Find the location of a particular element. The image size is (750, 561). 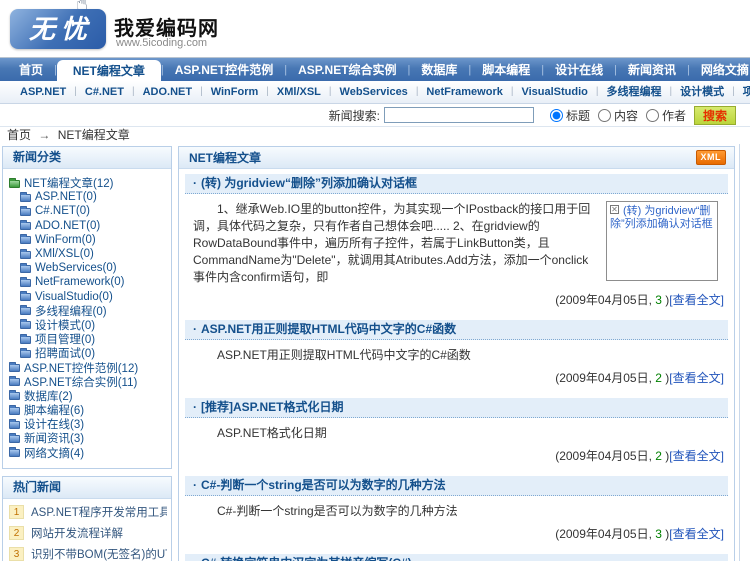

search-input is located at coordinates (458, 115).